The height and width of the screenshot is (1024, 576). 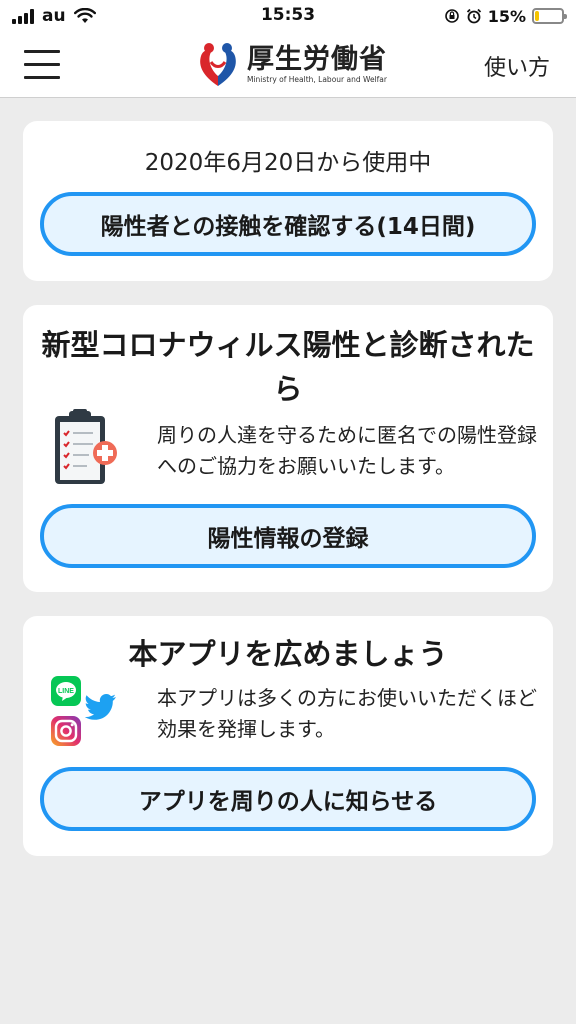 I want to click on svg-text: LINE, so click(x=66, y=691).